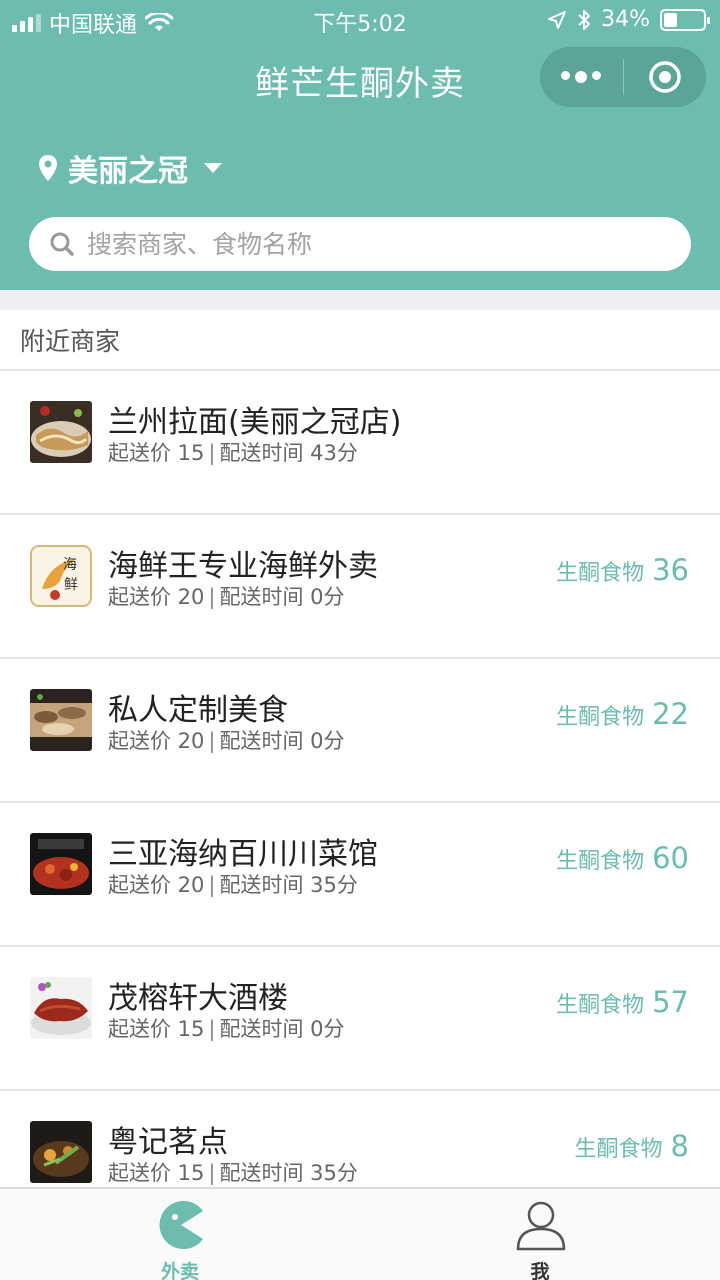 This screenshot has width=720, height=1280. What do you see at coordinates (360, 20) in the screenshot?
I see `status-bar: 中国联通 下午5:02 34%` at bounding box center [360, 20].